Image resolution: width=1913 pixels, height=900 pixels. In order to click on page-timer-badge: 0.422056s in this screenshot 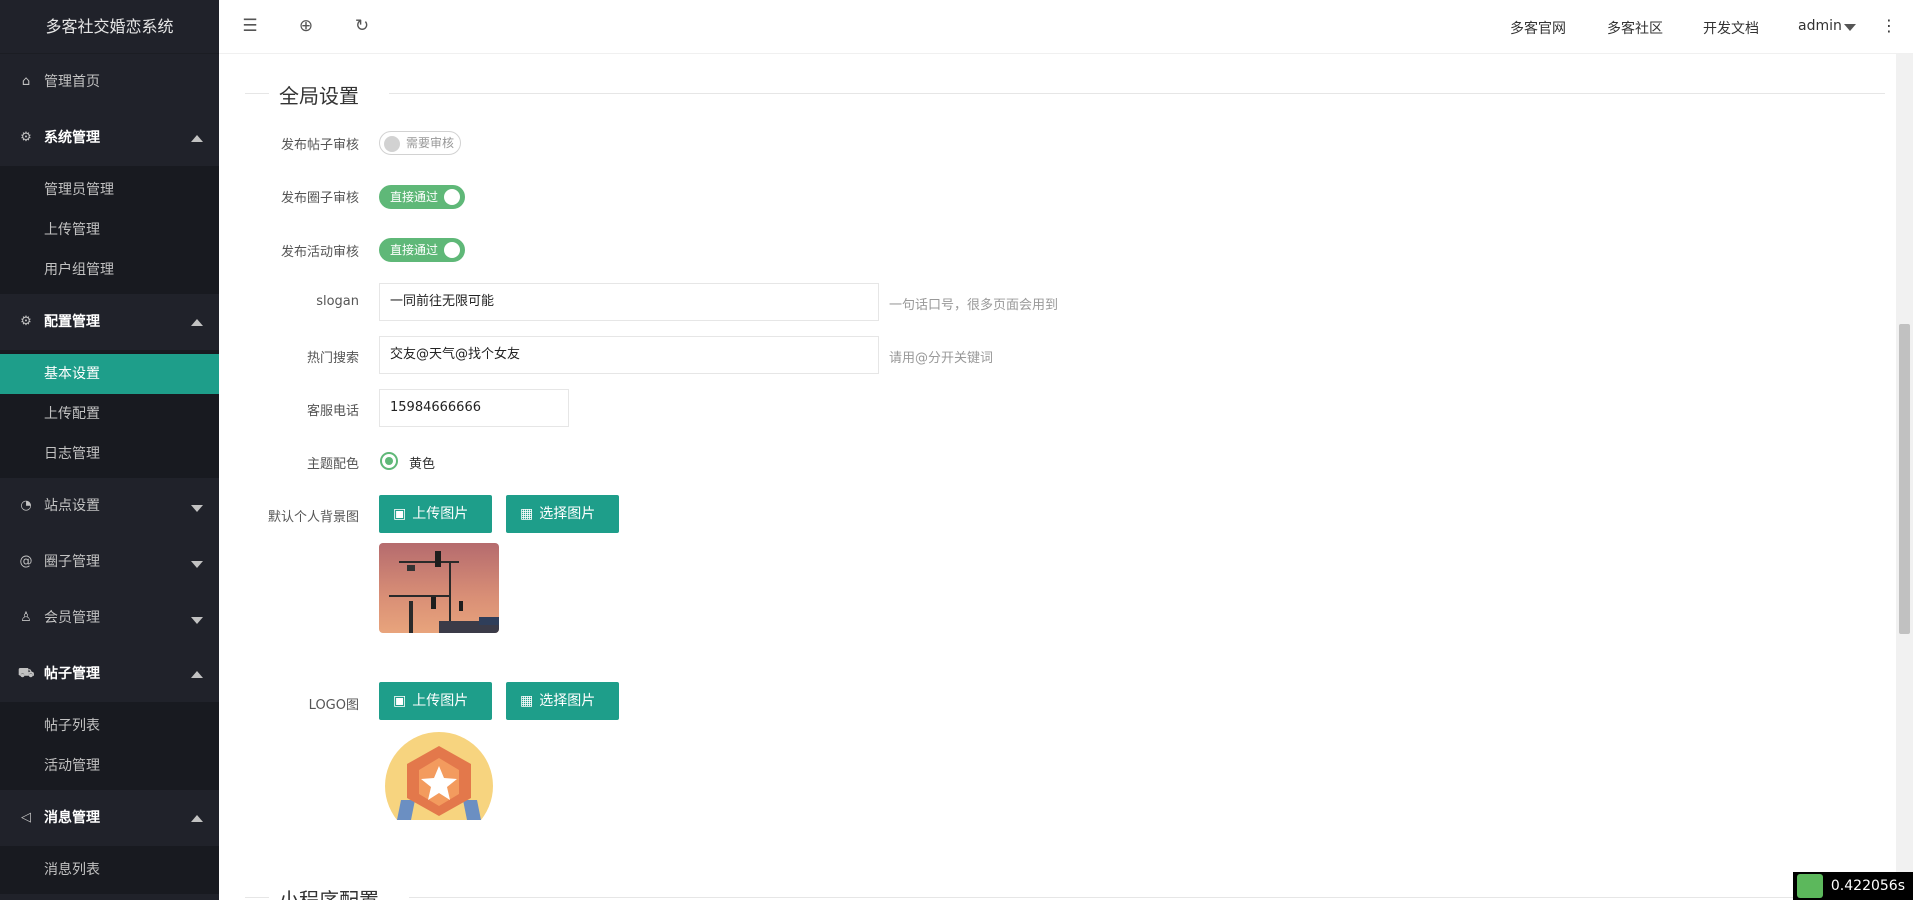, I will do `click(1852, 886)`.